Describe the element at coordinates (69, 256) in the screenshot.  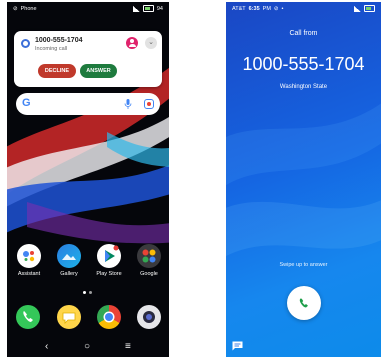
I see `gallery-icon` at that location.